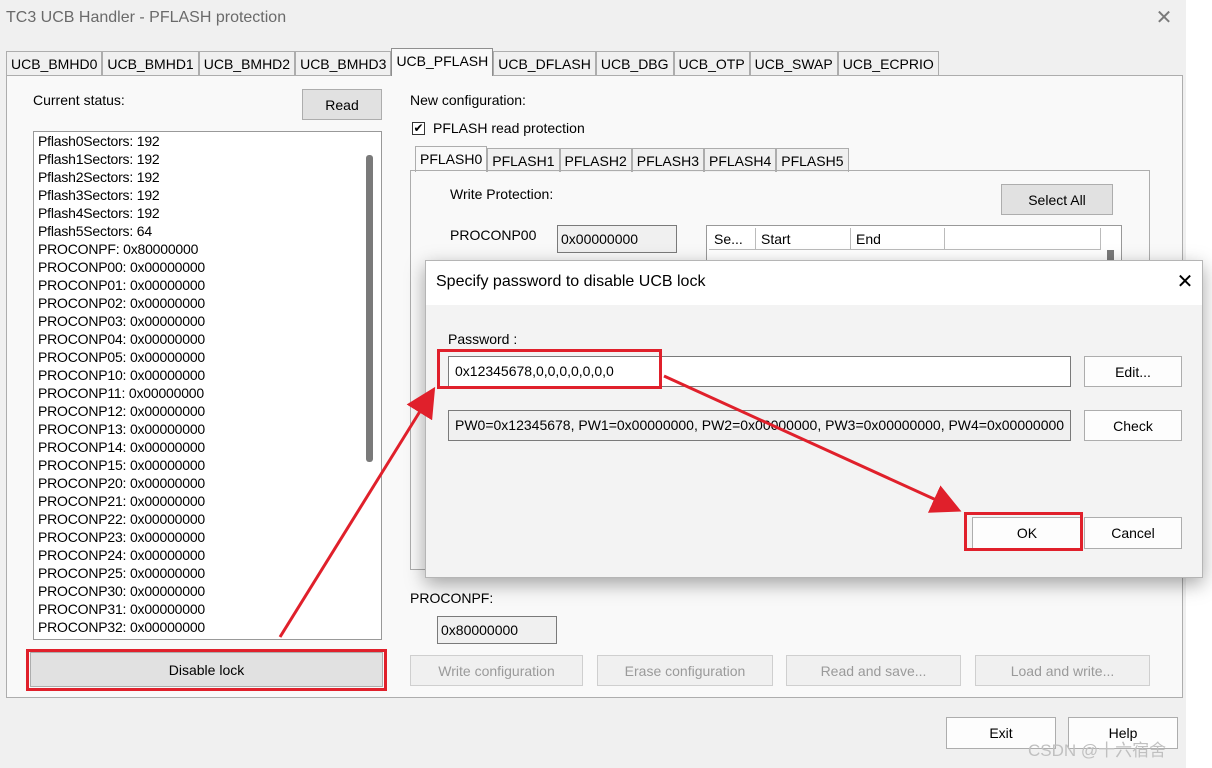  Describe the element at coordinates (442, 62) in the screenshot. I see `tab-ucb-pflash: UCB_PFLASH` at that location.